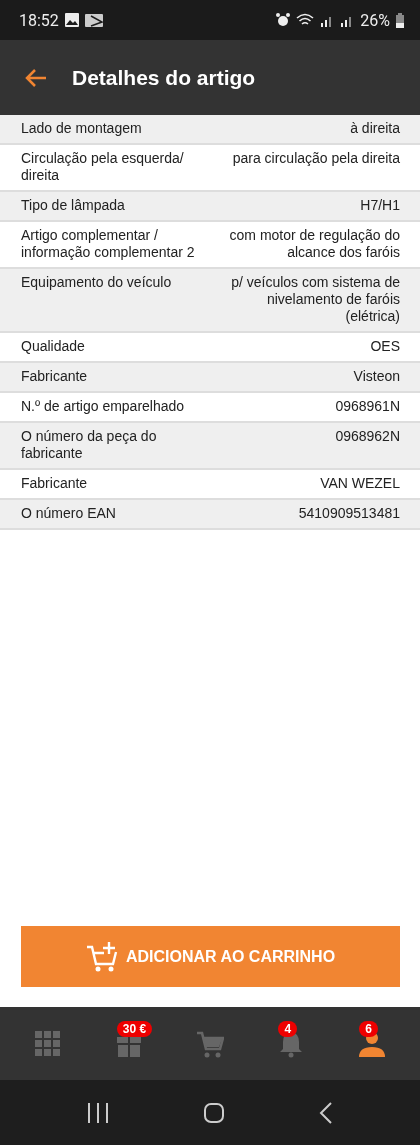  Describe the element at coordinates (164, 77) in the screenshot. I see `screen-title: Detalhes do artigo` at that location.